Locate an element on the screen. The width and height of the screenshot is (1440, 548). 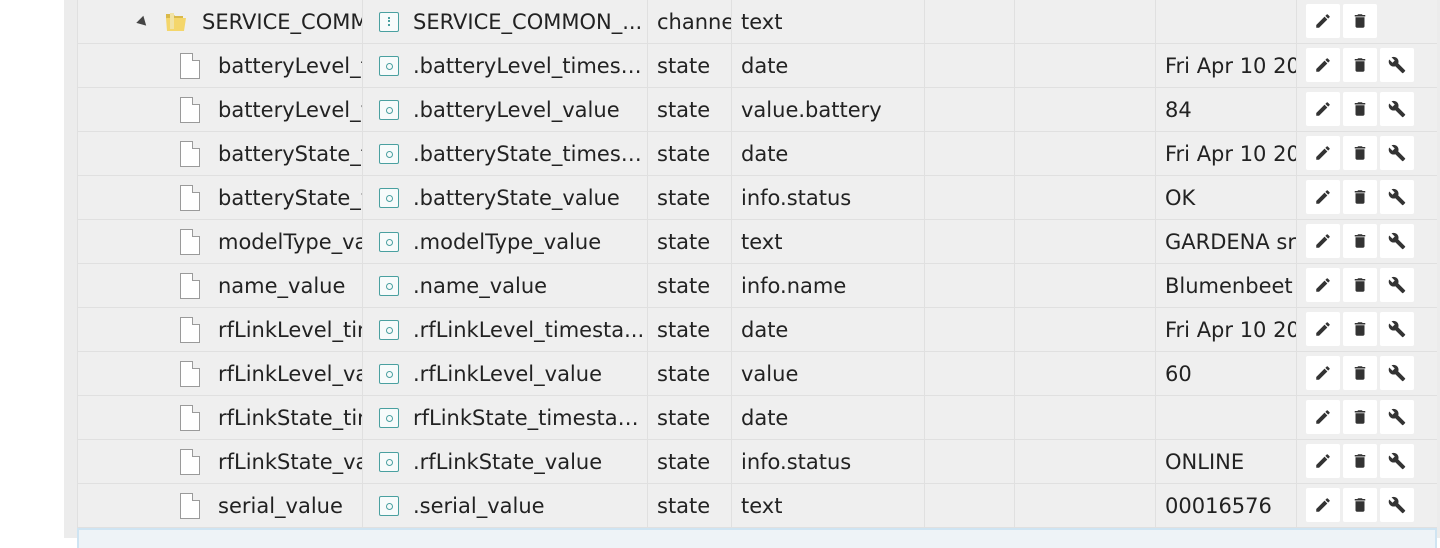
table-row-next is located at coordinates (757, 538).